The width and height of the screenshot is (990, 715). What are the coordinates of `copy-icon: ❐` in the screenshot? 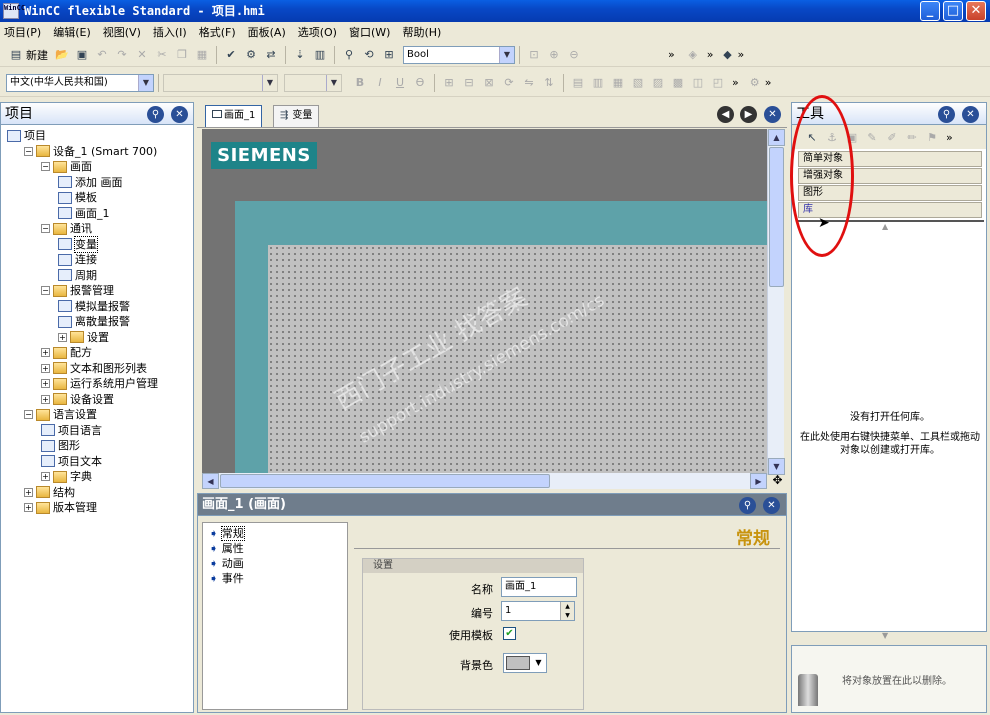 It's located at (182, 55).